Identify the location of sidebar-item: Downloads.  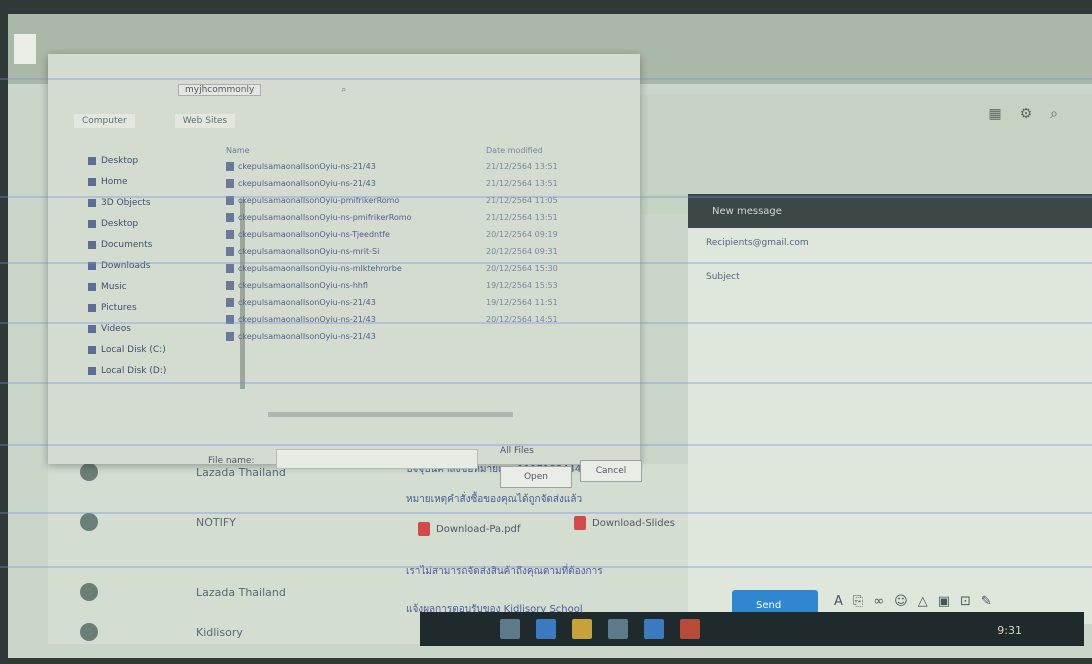
(151, 265).